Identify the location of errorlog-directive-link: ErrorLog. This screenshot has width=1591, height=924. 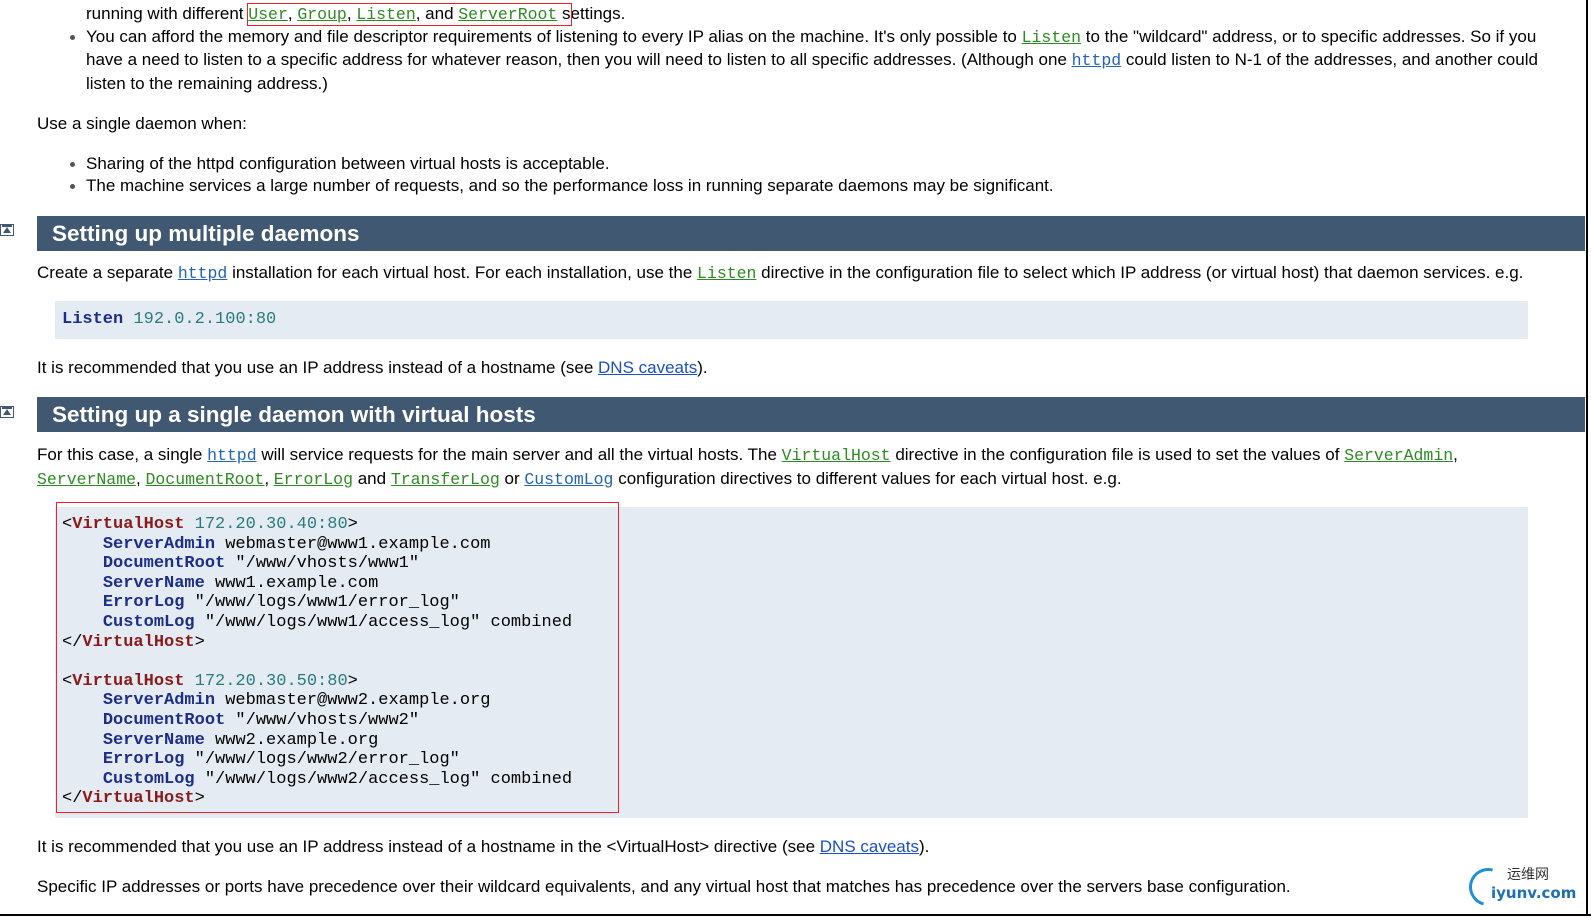
(313, 479).